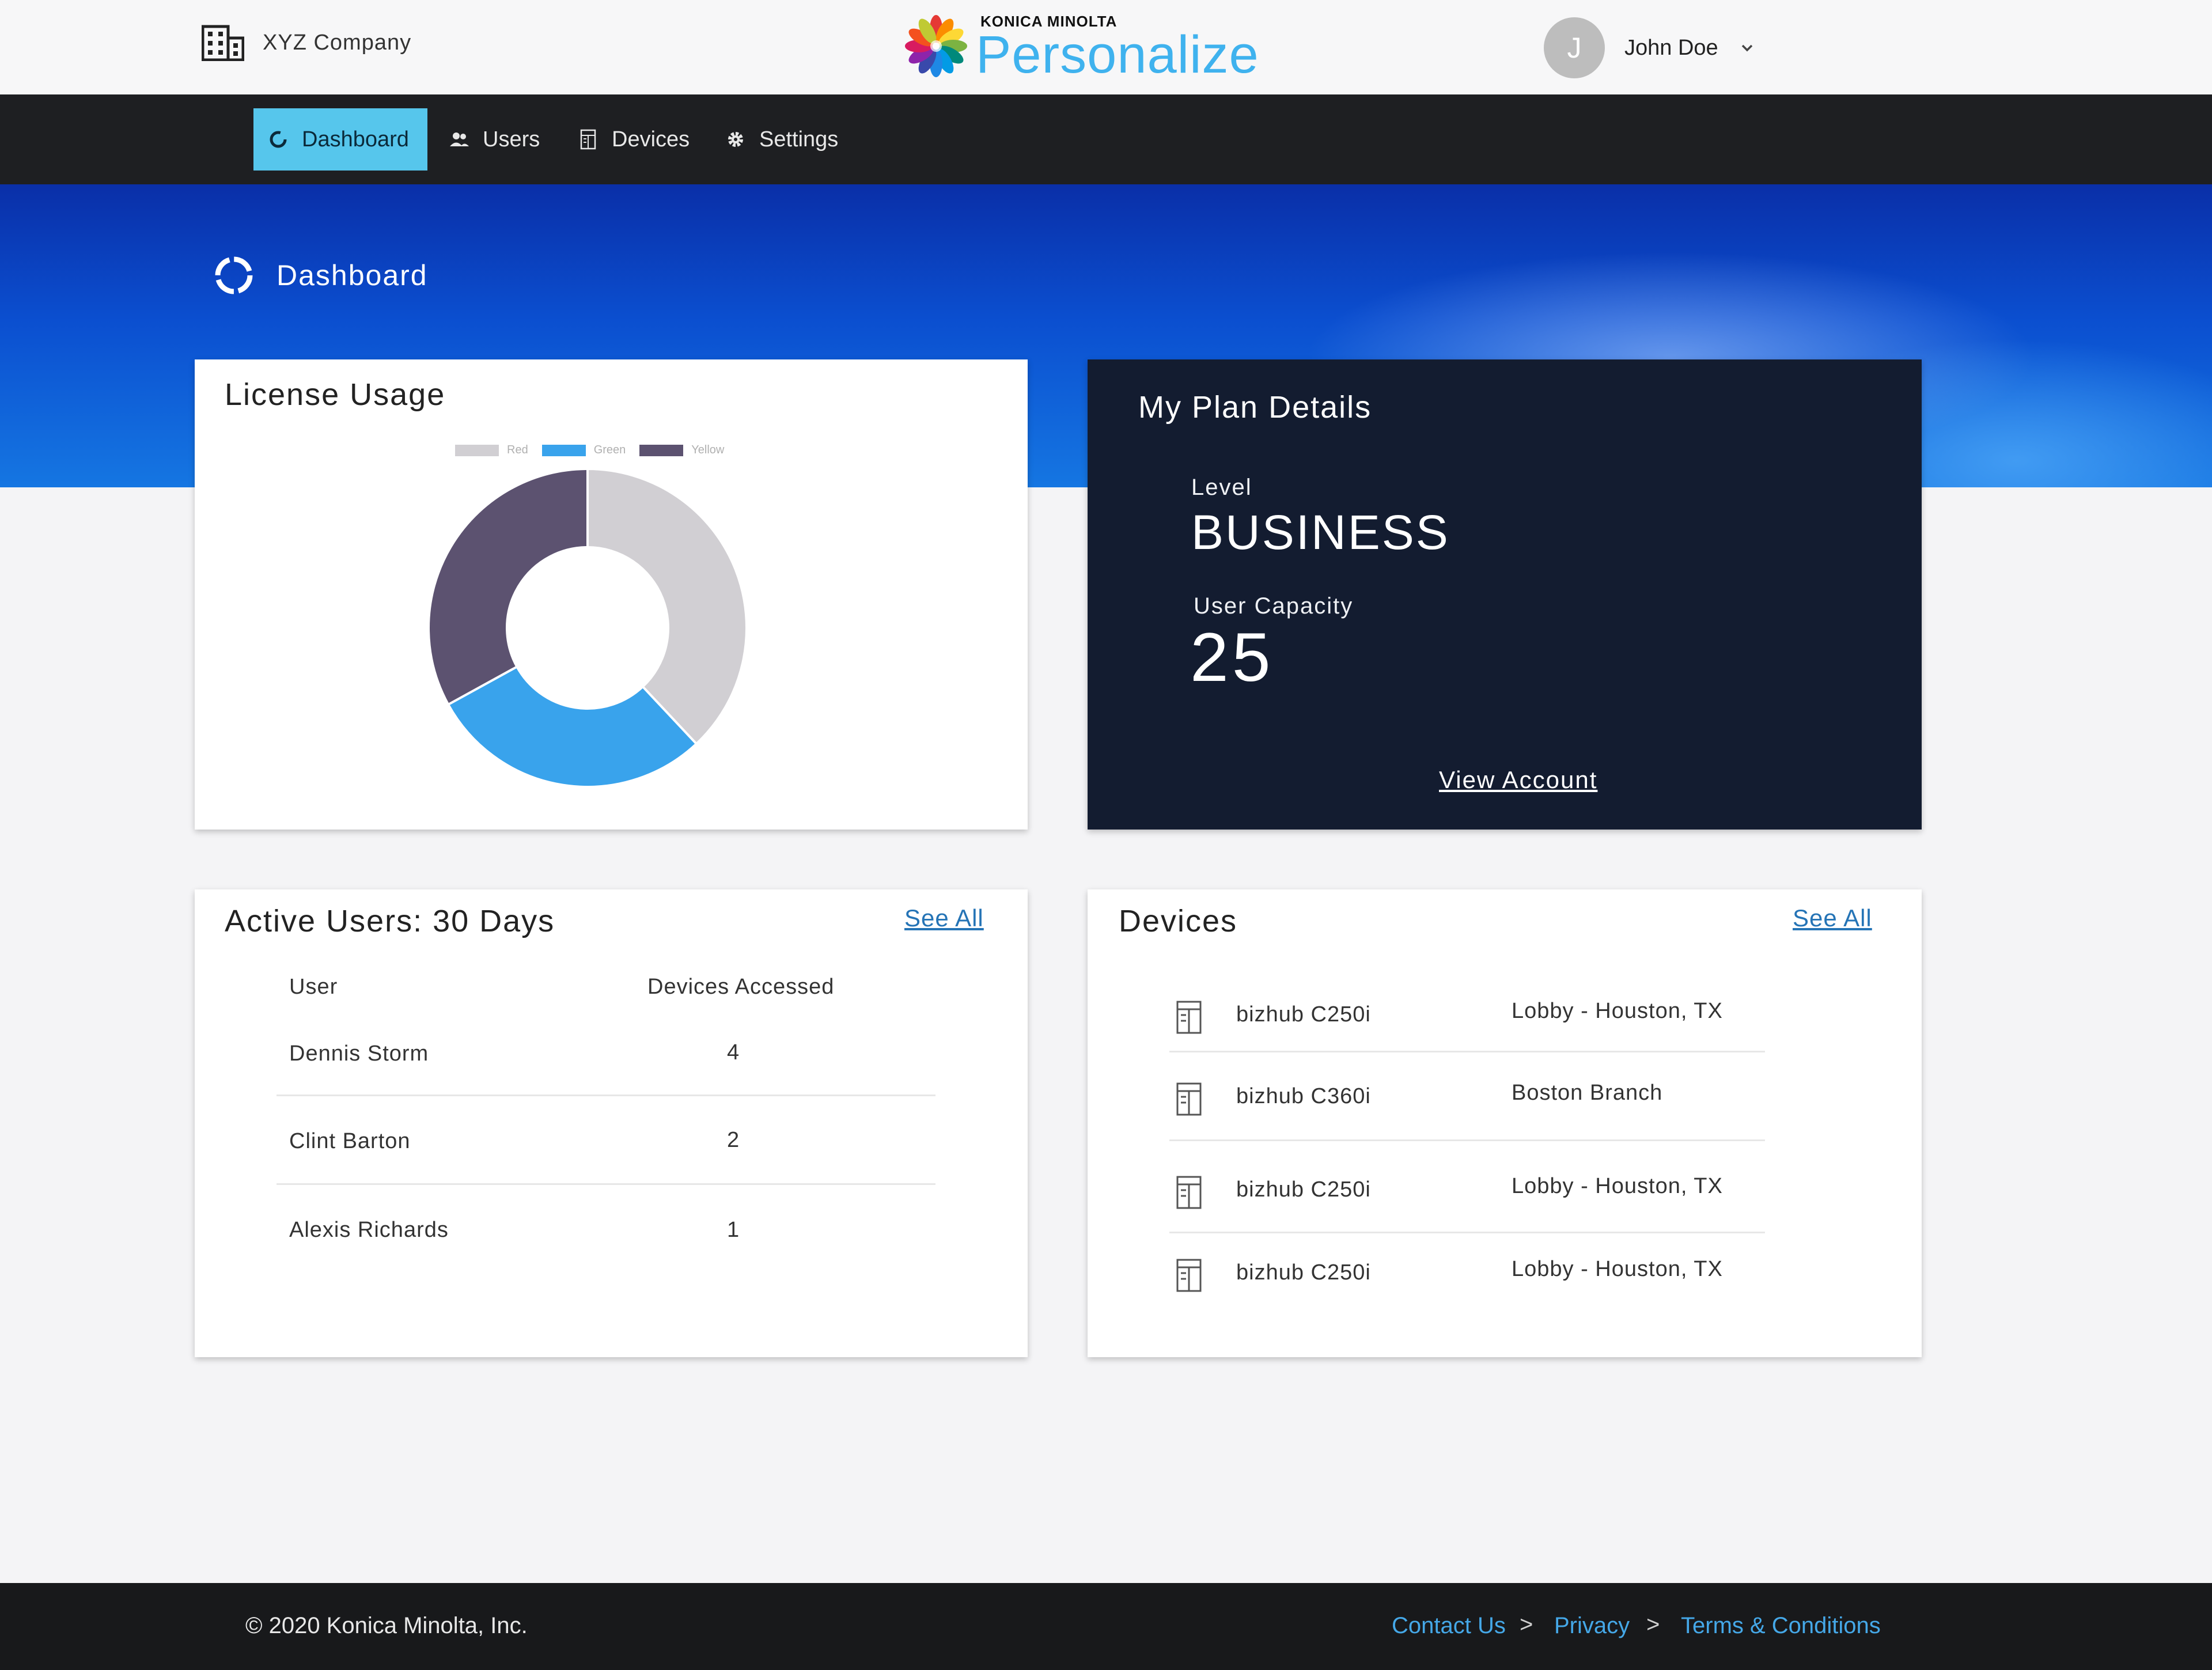 The height and width of the screenshot is (1670, 2212). Describe the element at coordinates (355, 139) in the screenshot. I see `nav-dashboard-label: Dashboard` at that location.